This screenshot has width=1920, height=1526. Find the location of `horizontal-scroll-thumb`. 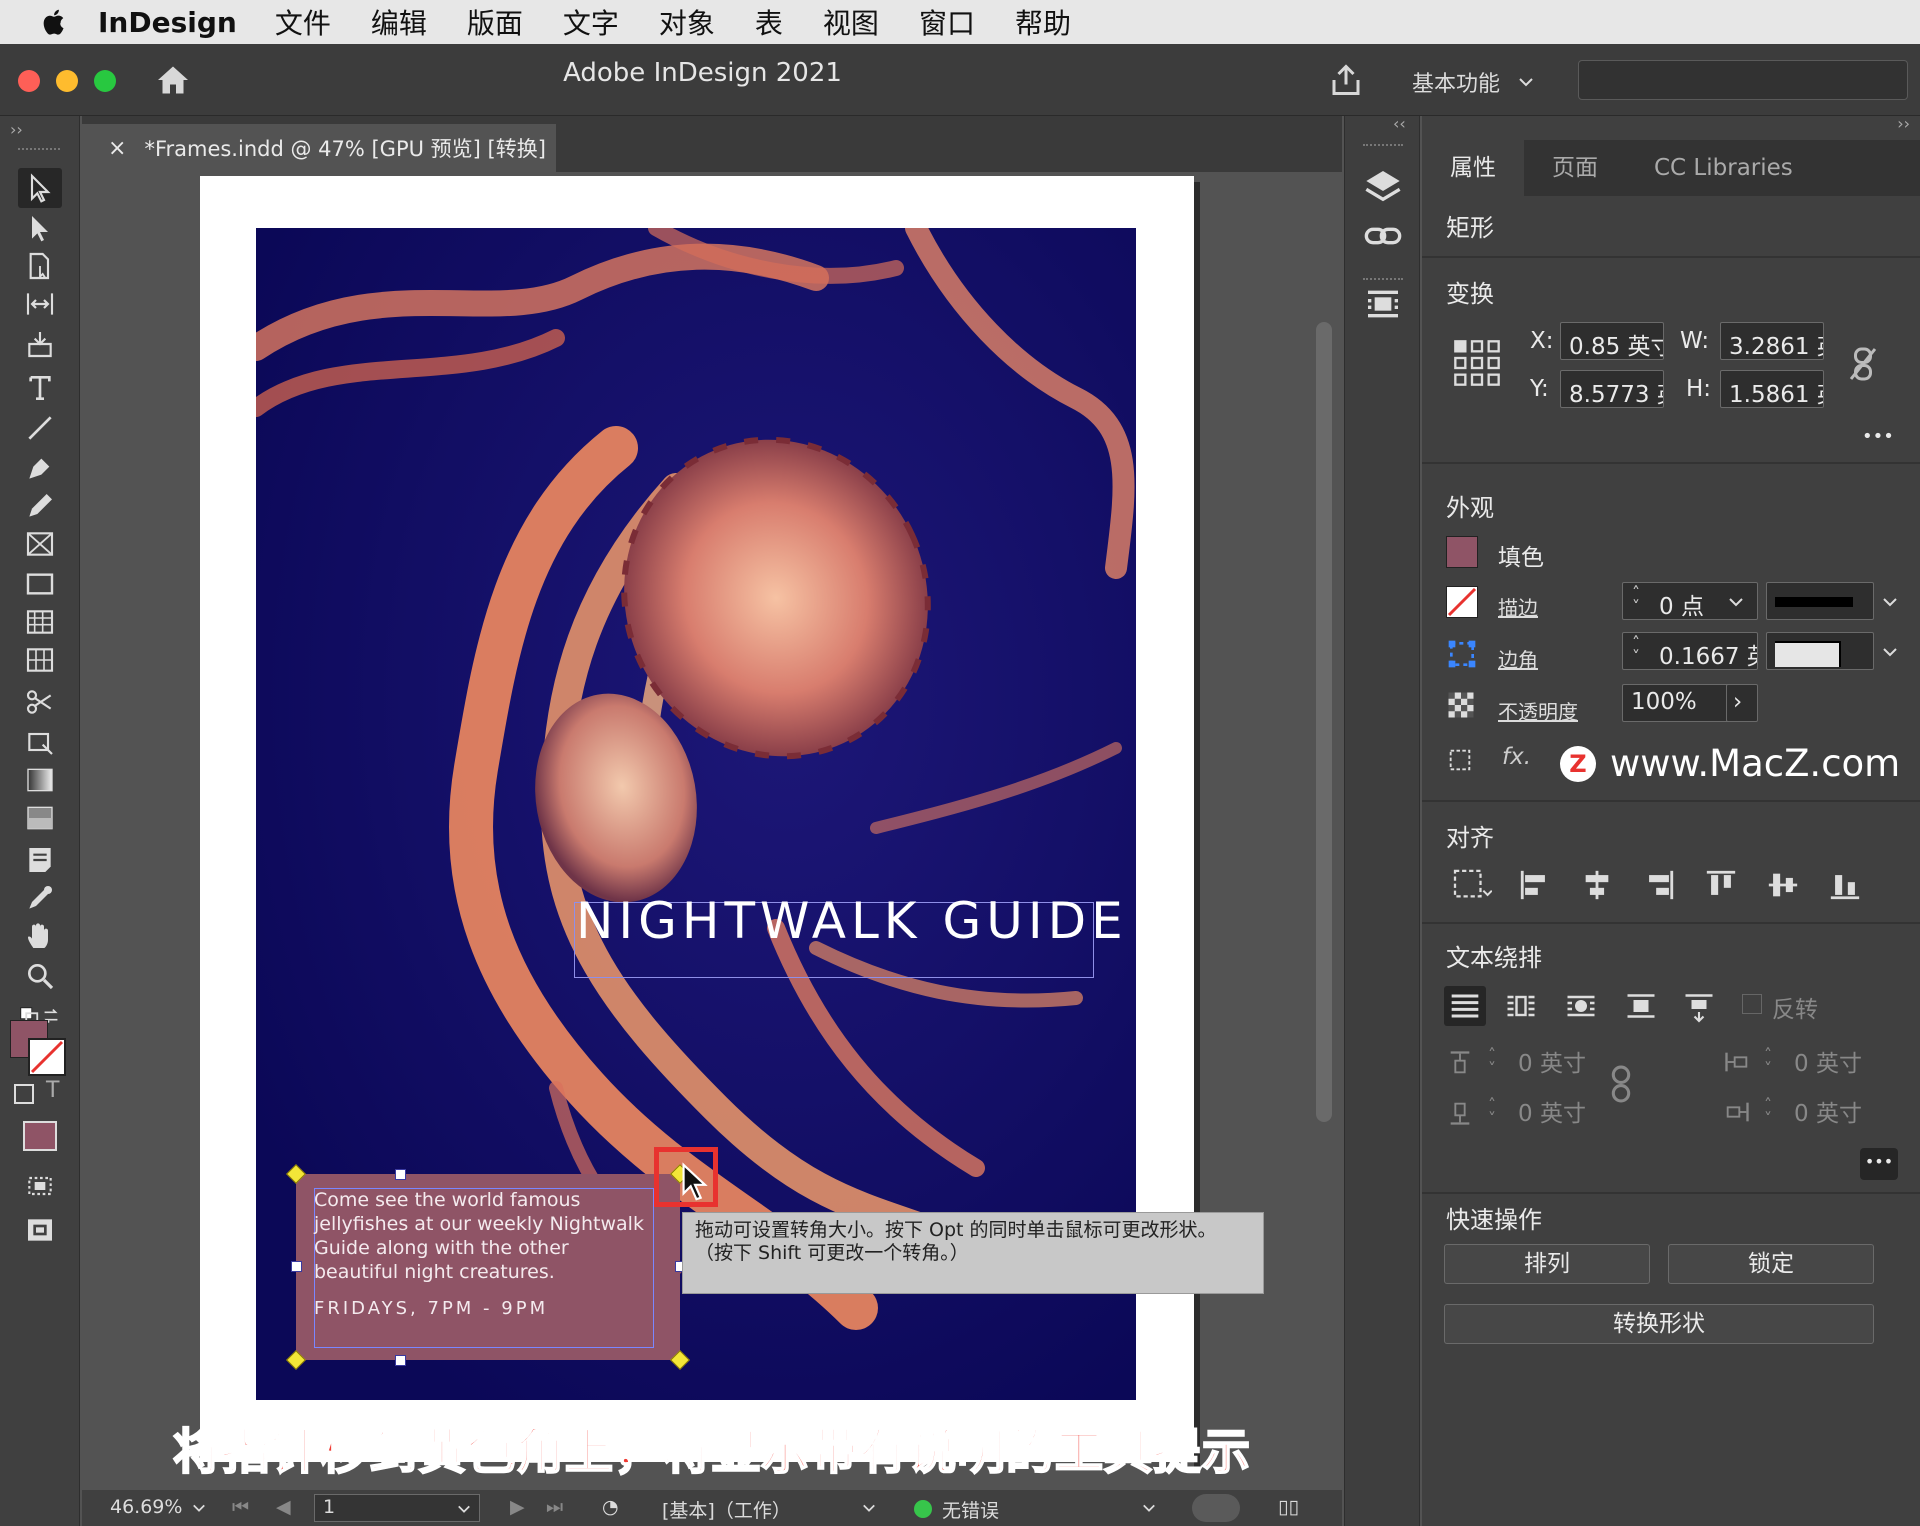

horizontal-scroll-thumb is located at coordinates (1216, 1508).